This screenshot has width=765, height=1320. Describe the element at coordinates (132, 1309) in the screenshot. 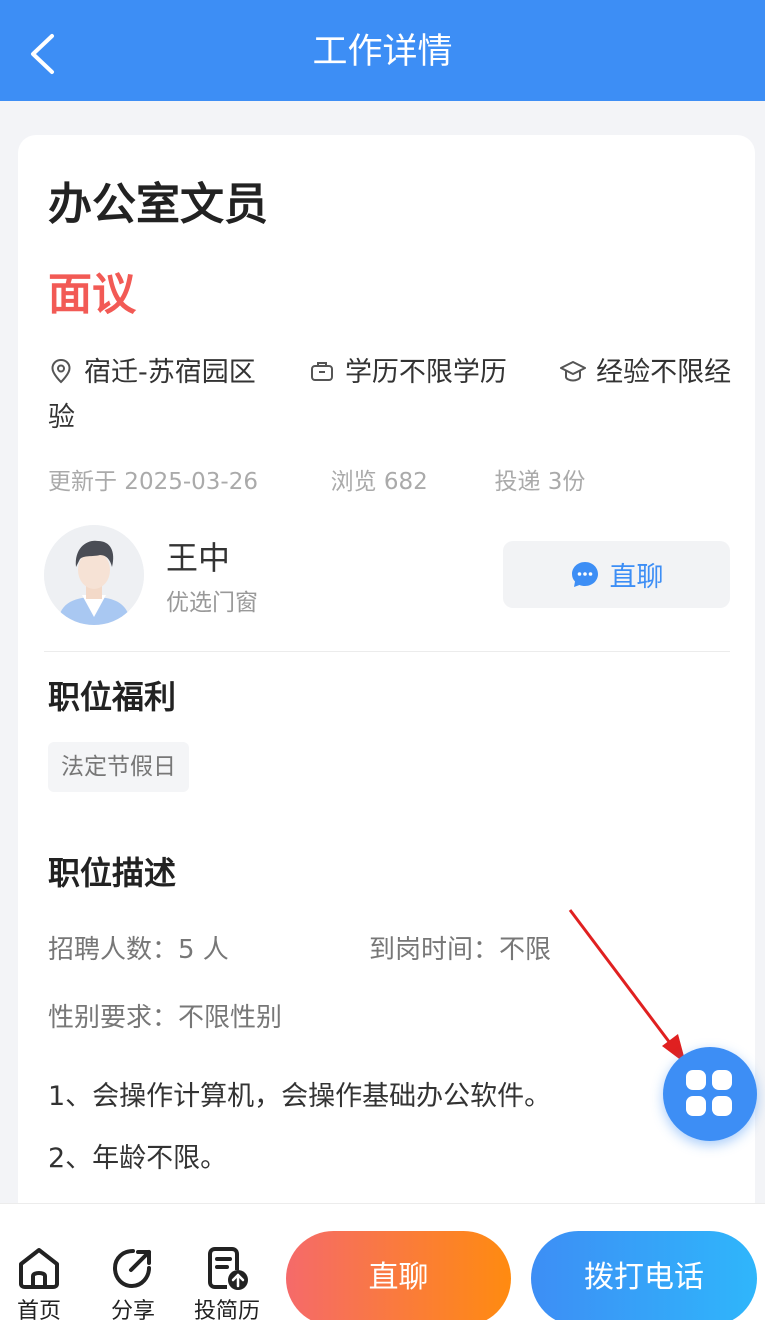

I see `share-label: 分享` at that location.